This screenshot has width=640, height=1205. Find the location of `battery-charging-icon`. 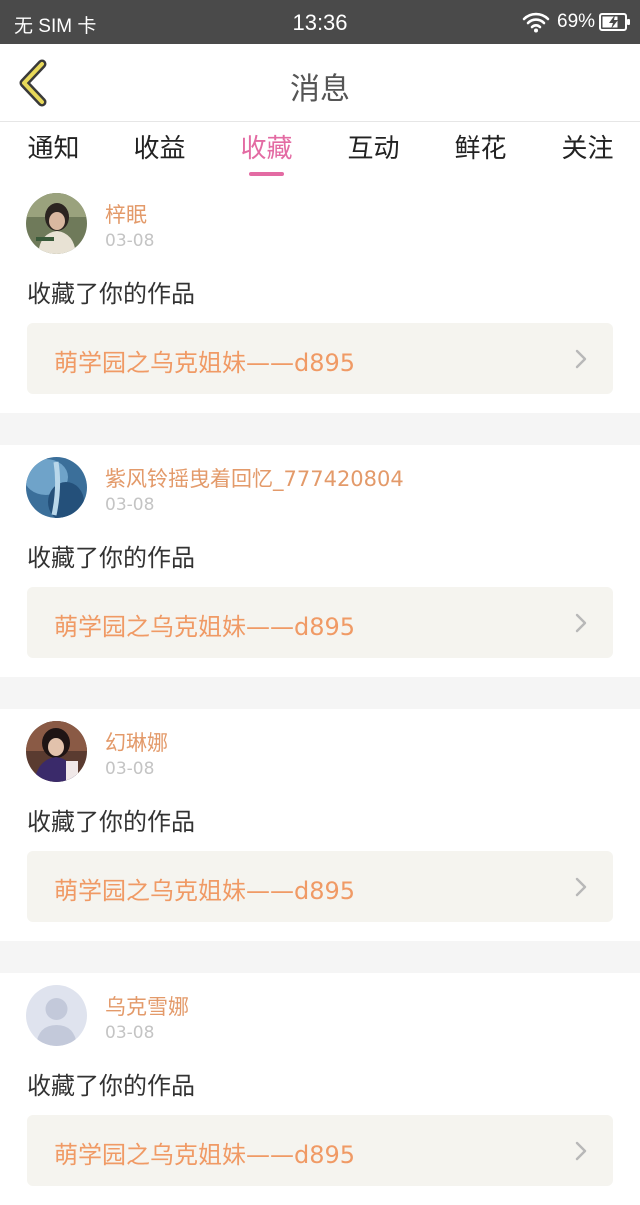

battery-charging-icon is located at coordinates (614, 22).